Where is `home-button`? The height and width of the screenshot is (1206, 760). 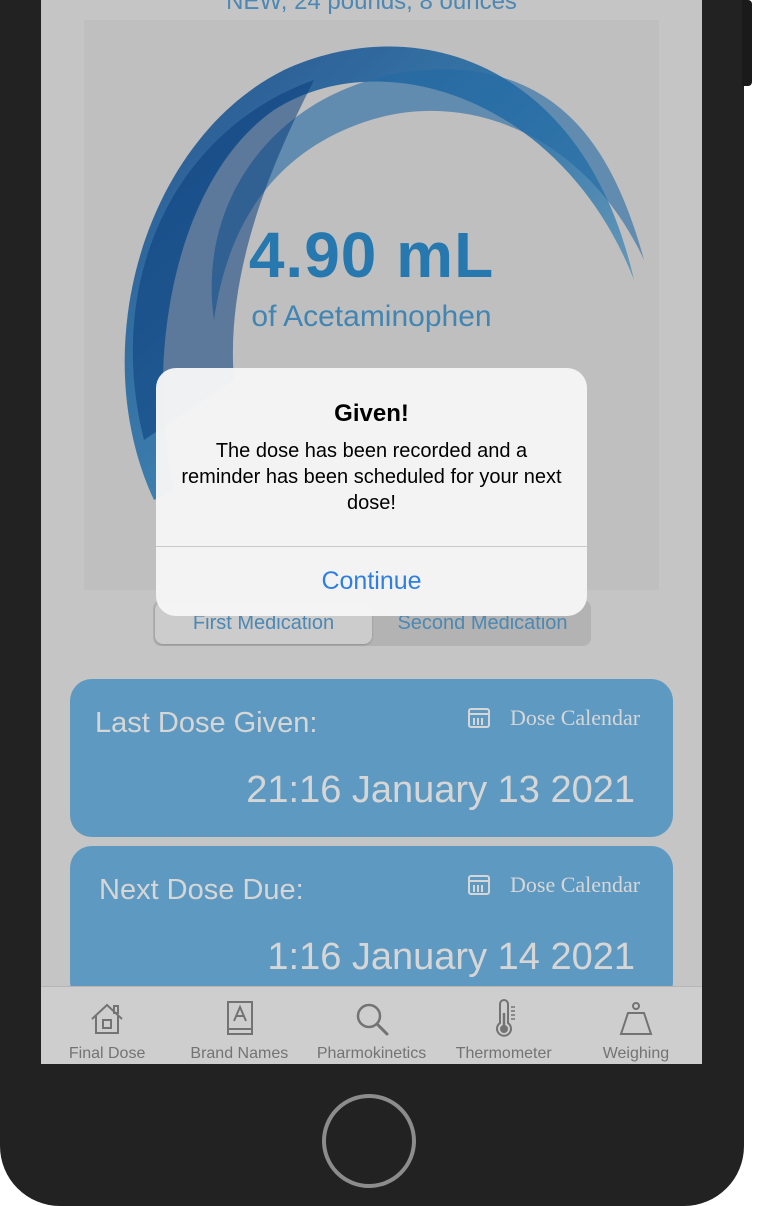
home-button is located at coordinates (369, 1141).